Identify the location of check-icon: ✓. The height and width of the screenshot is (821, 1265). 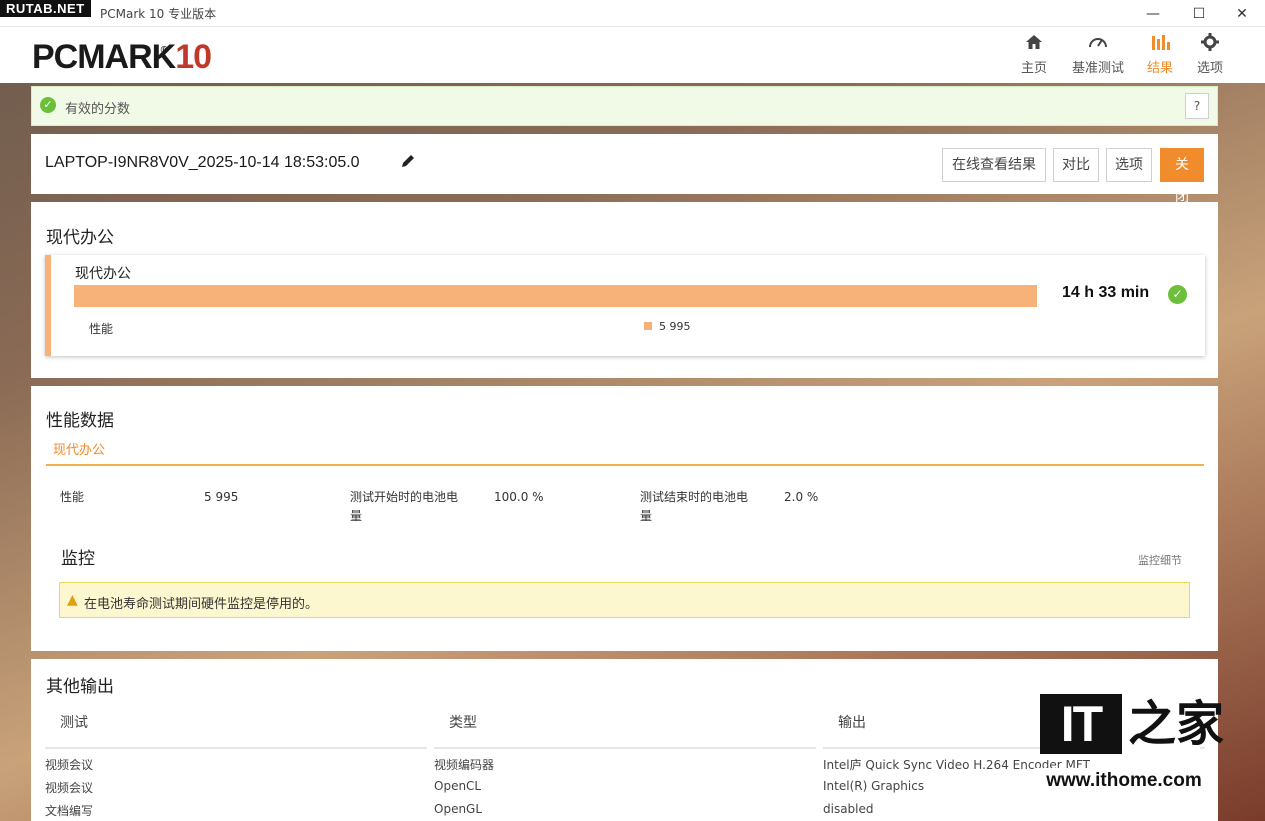
(48, 105).